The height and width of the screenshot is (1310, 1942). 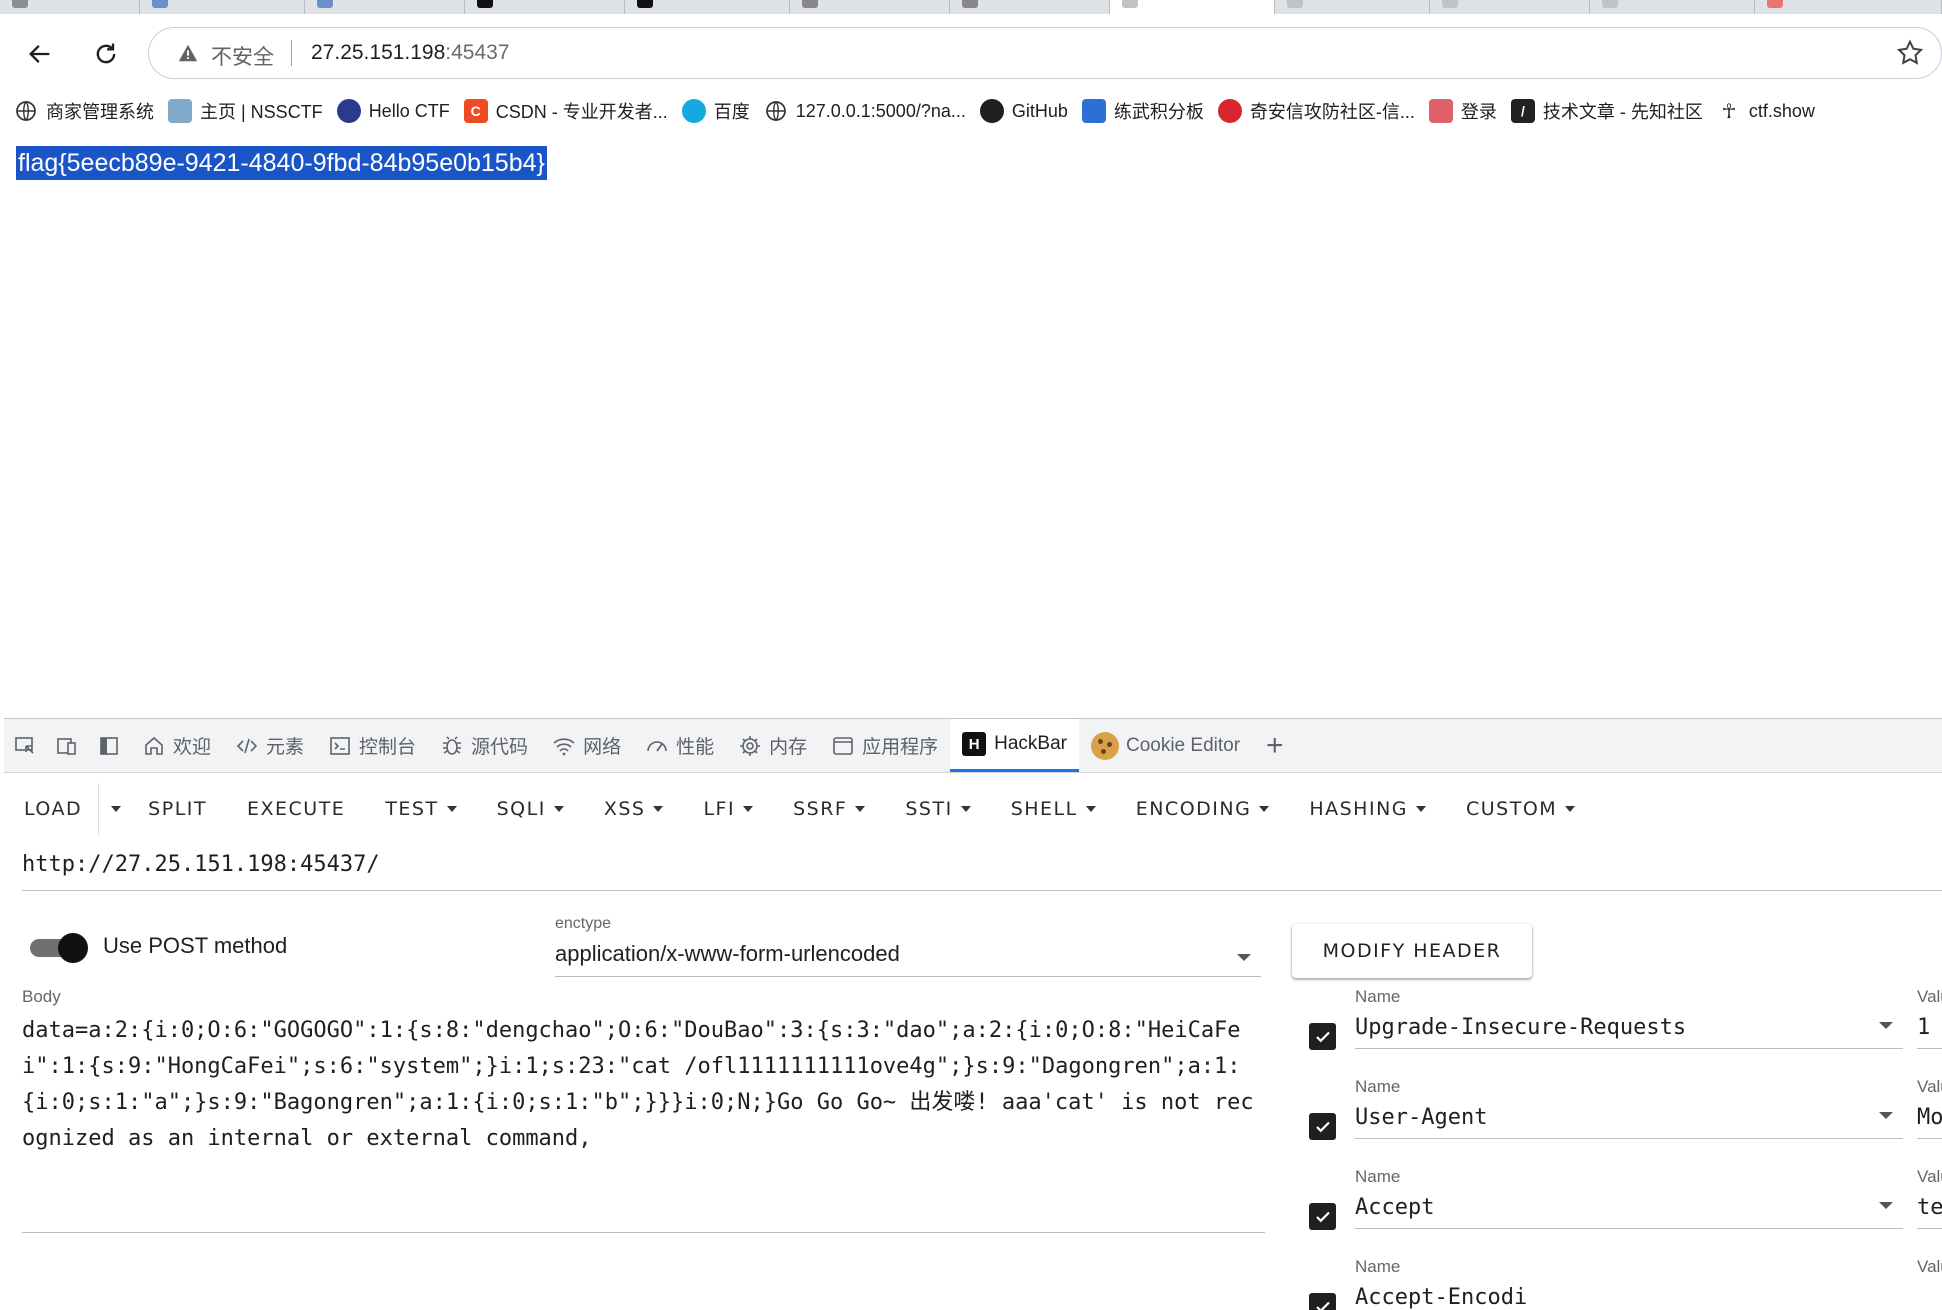 I want to click on header-row: Name User-Agent Valu Mo, so click(x=1625, y=1117).